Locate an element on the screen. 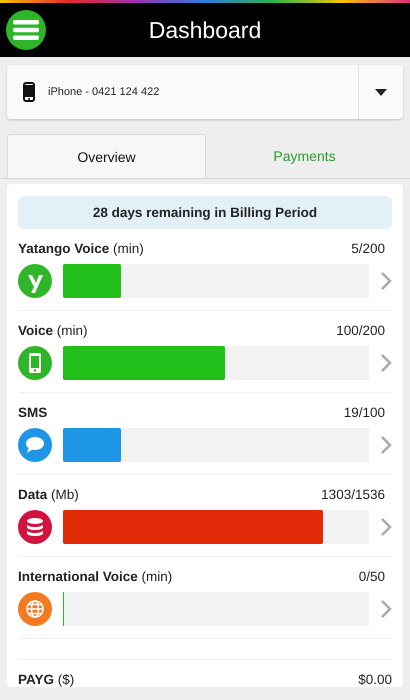 Image resolution: width=410 pixels, height=700 pixels. menu-icon is located at coordinates (26, 30).